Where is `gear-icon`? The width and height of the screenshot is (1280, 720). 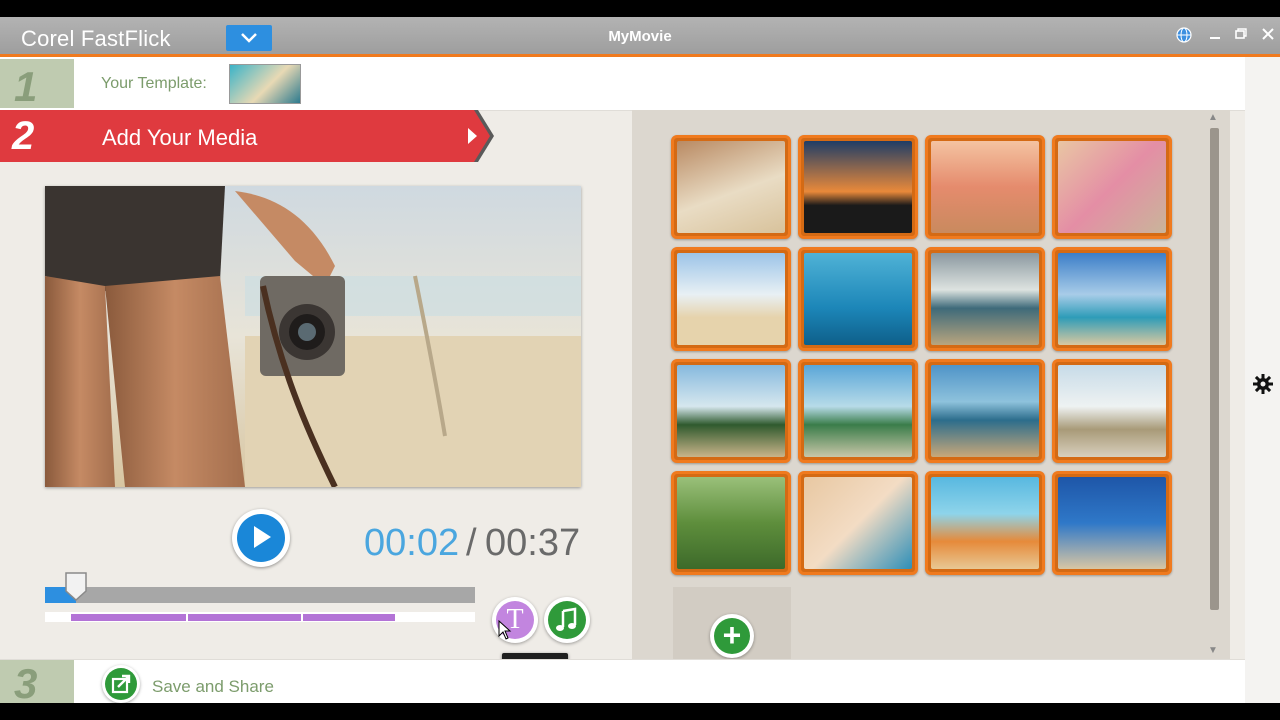 gear-icon is located at coordinates (1263, 386).